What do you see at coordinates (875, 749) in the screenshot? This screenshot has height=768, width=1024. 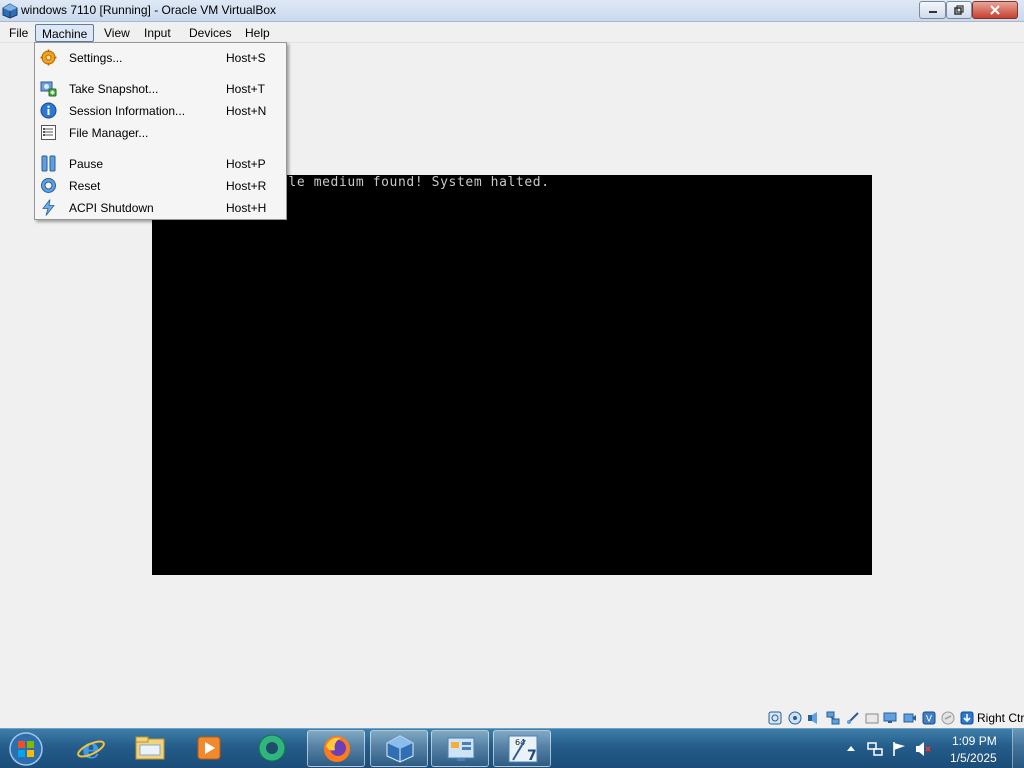 I see `network-tray-icon` at bounding box center [875, 749].